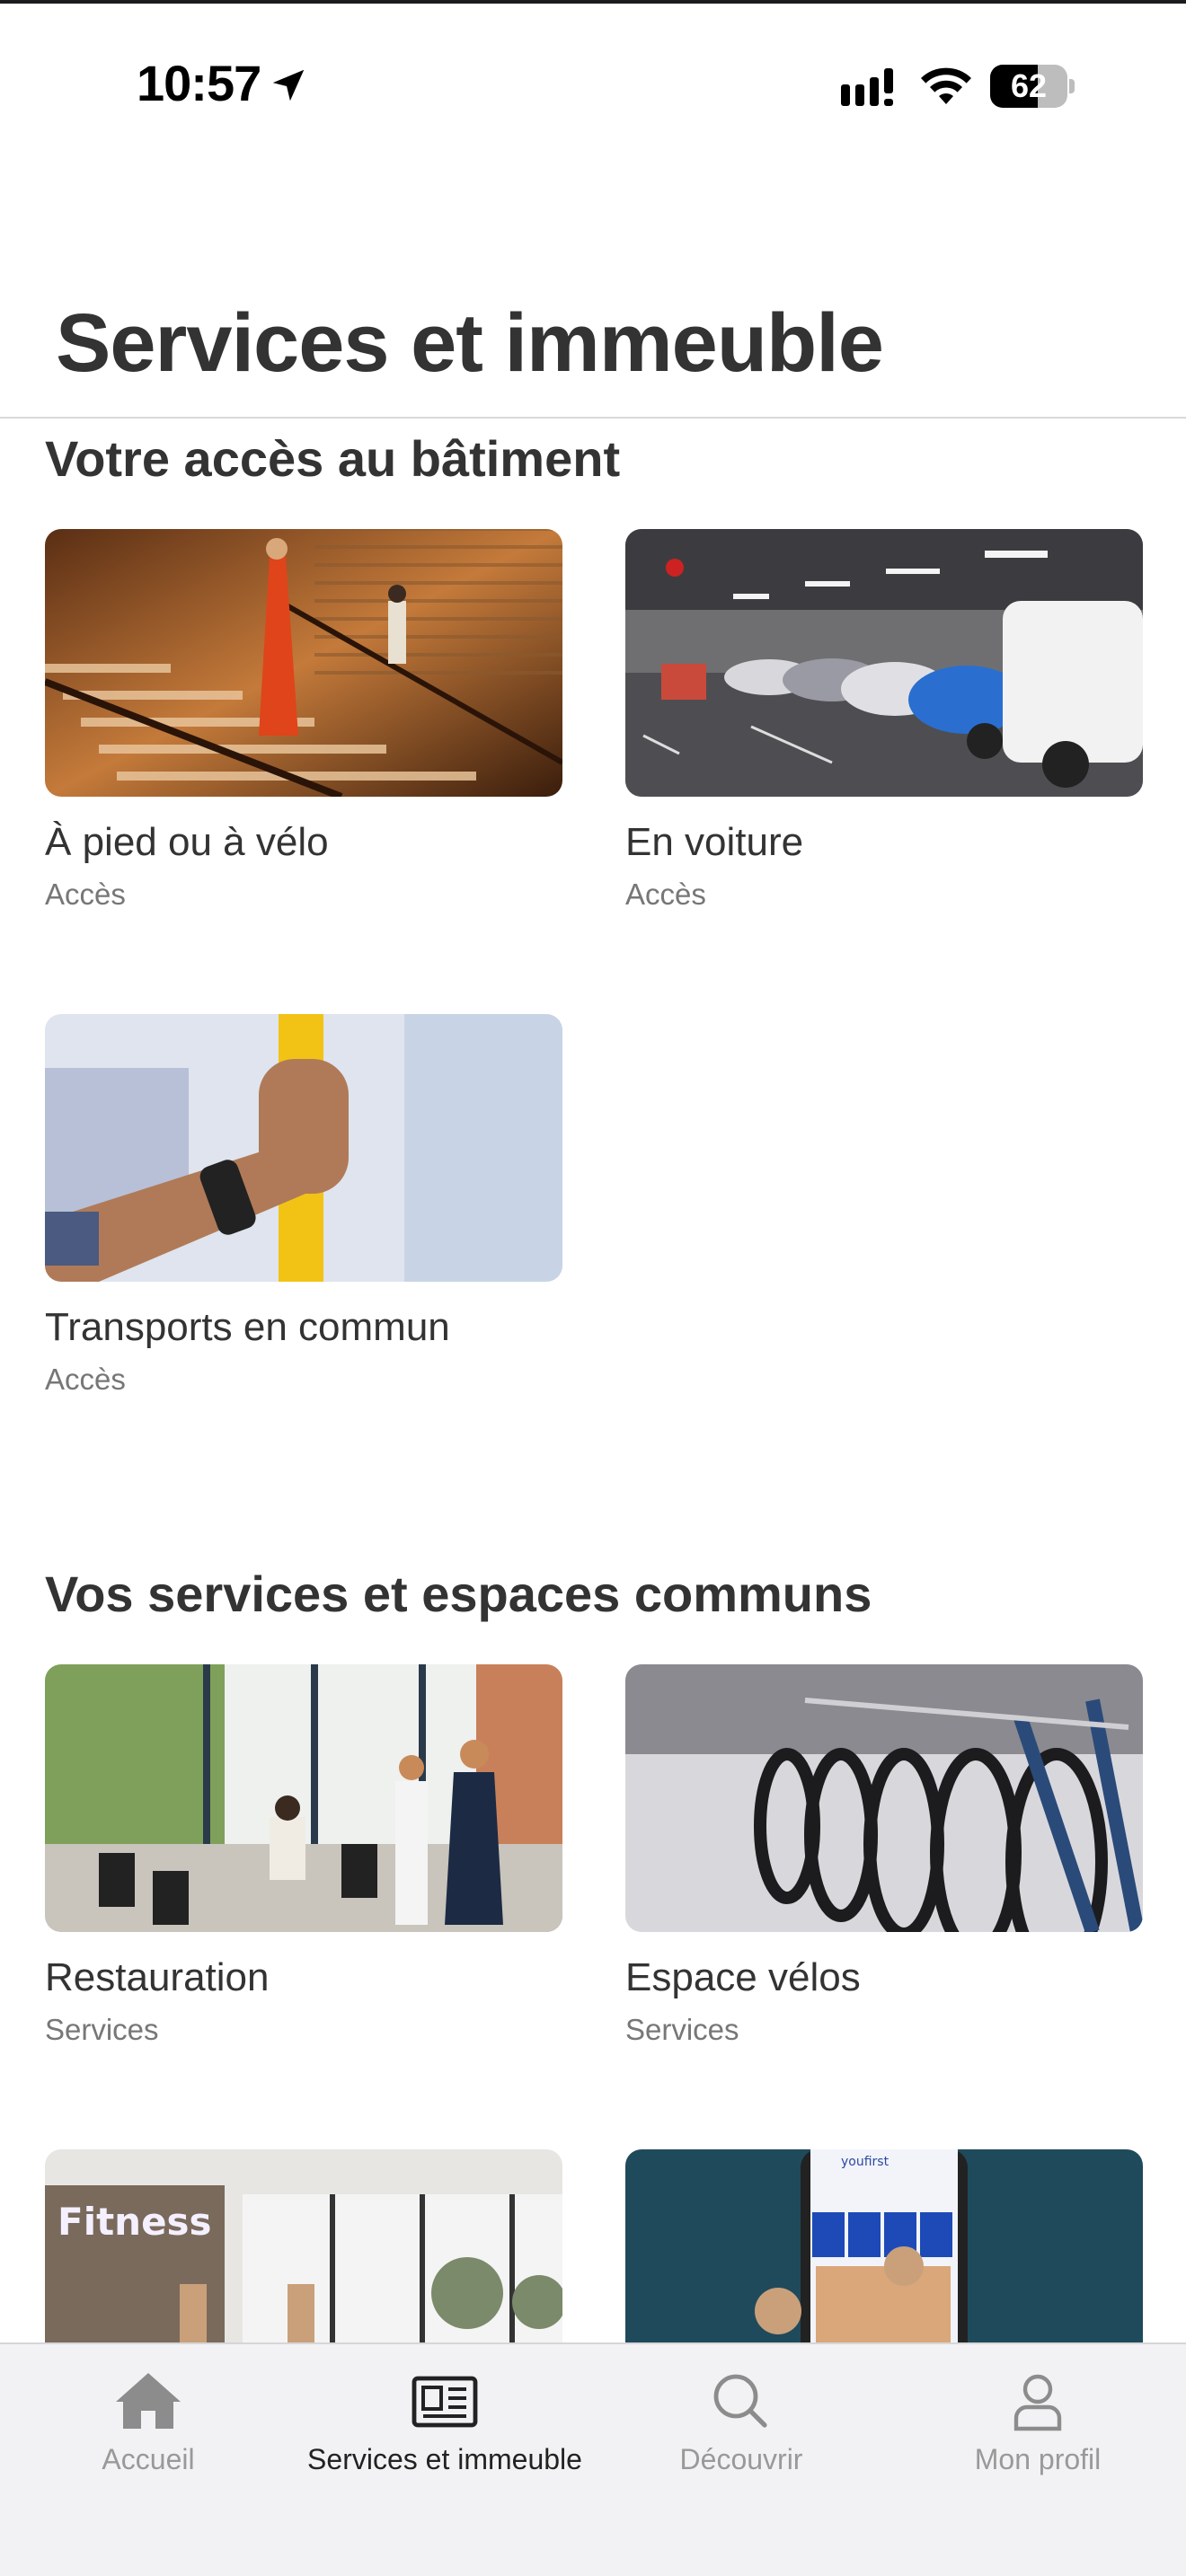  I want to click on card-title: À pied ou à vélo, so click(187, 842).